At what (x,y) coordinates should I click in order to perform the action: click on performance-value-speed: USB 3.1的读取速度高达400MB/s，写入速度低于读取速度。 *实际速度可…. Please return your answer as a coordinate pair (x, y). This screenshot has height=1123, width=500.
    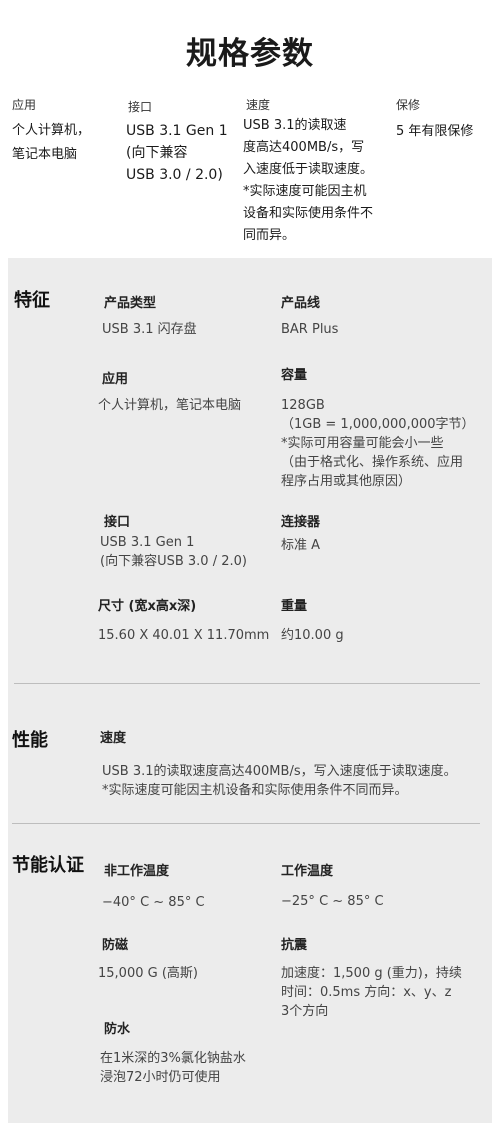
    Looking at the image, I should click on (279, 781).